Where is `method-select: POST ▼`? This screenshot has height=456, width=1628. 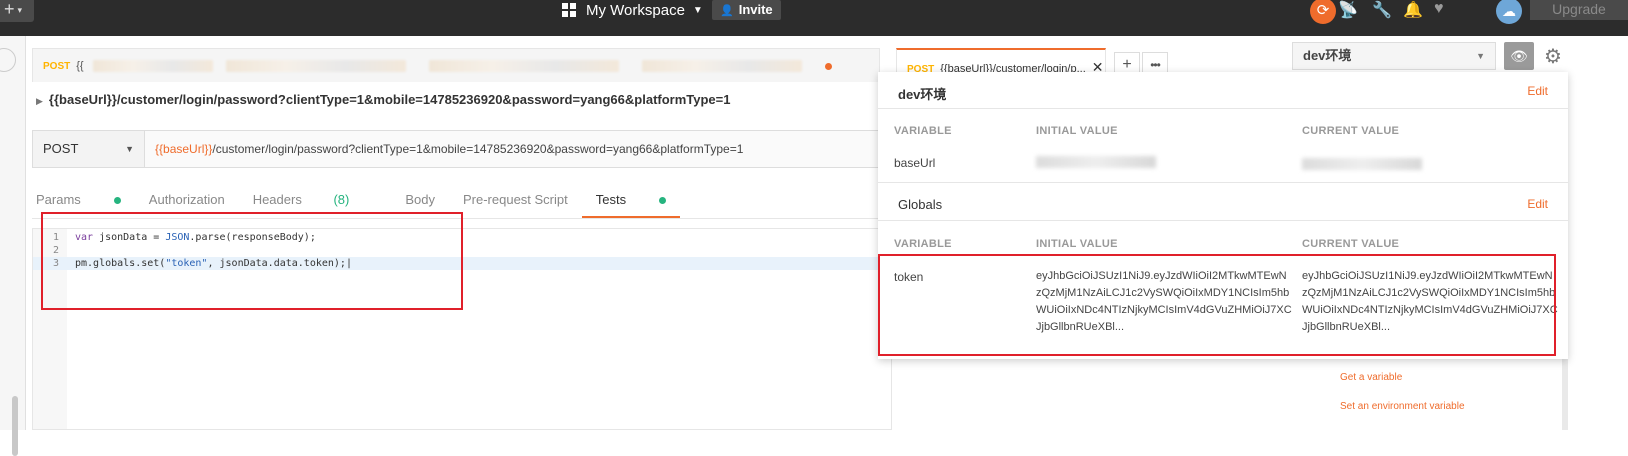 method-select: POST ▼ is located at coordinates (89, 149).